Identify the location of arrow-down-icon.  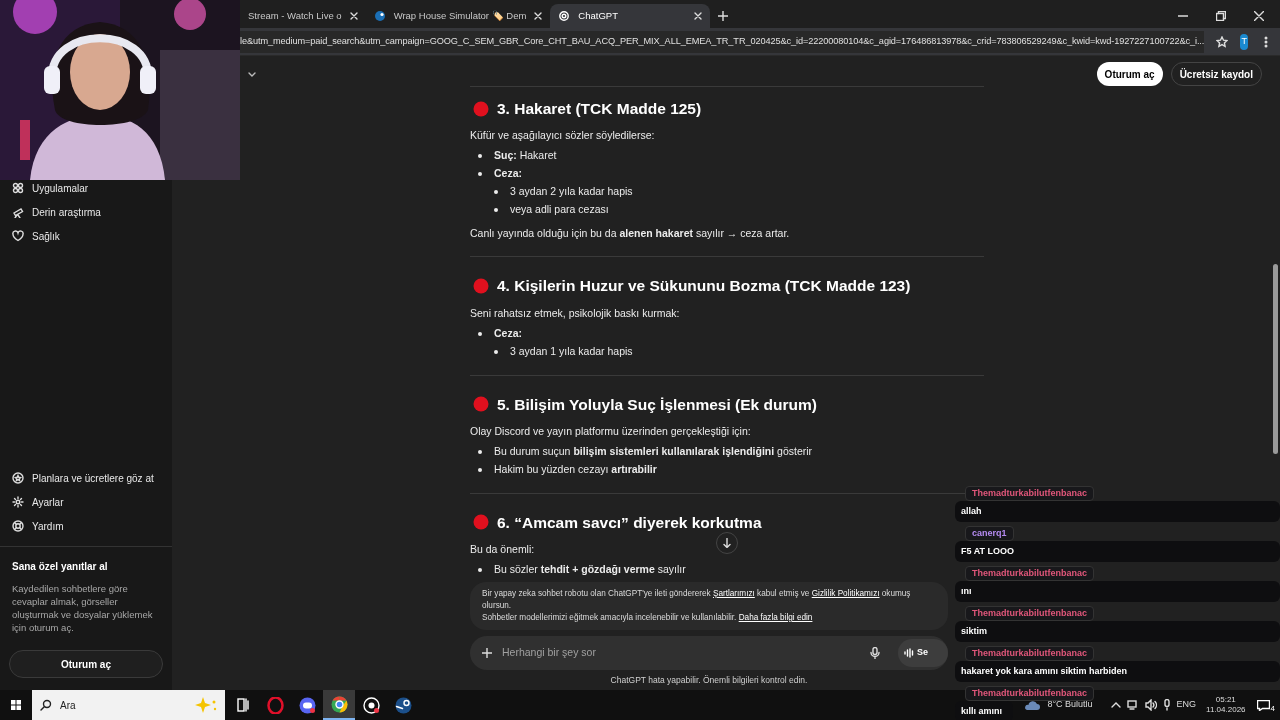
(727, 543).